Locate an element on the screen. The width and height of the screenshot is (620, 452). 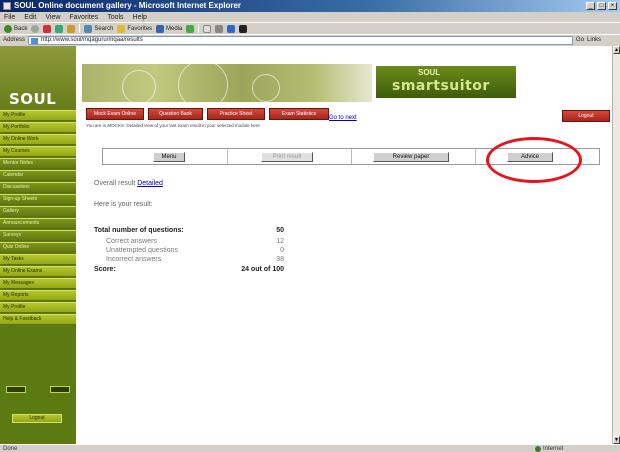
address-value: http://www.soul/mqaguru/mqaa/results is located at coordinates (92, 39).